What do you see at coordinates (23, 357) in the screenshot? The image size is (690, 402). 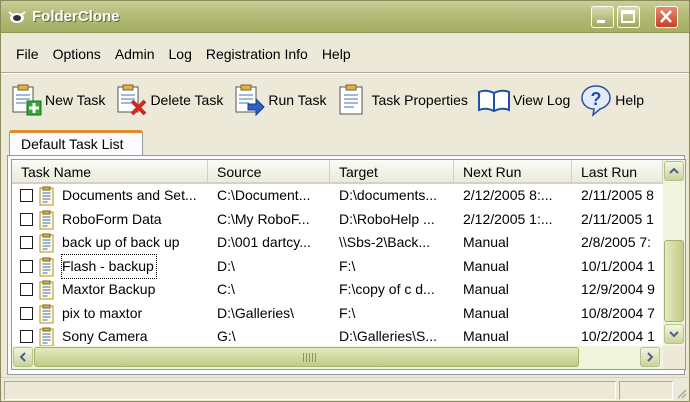 I see `scroll-left-button` at bounding box center [23, 357].